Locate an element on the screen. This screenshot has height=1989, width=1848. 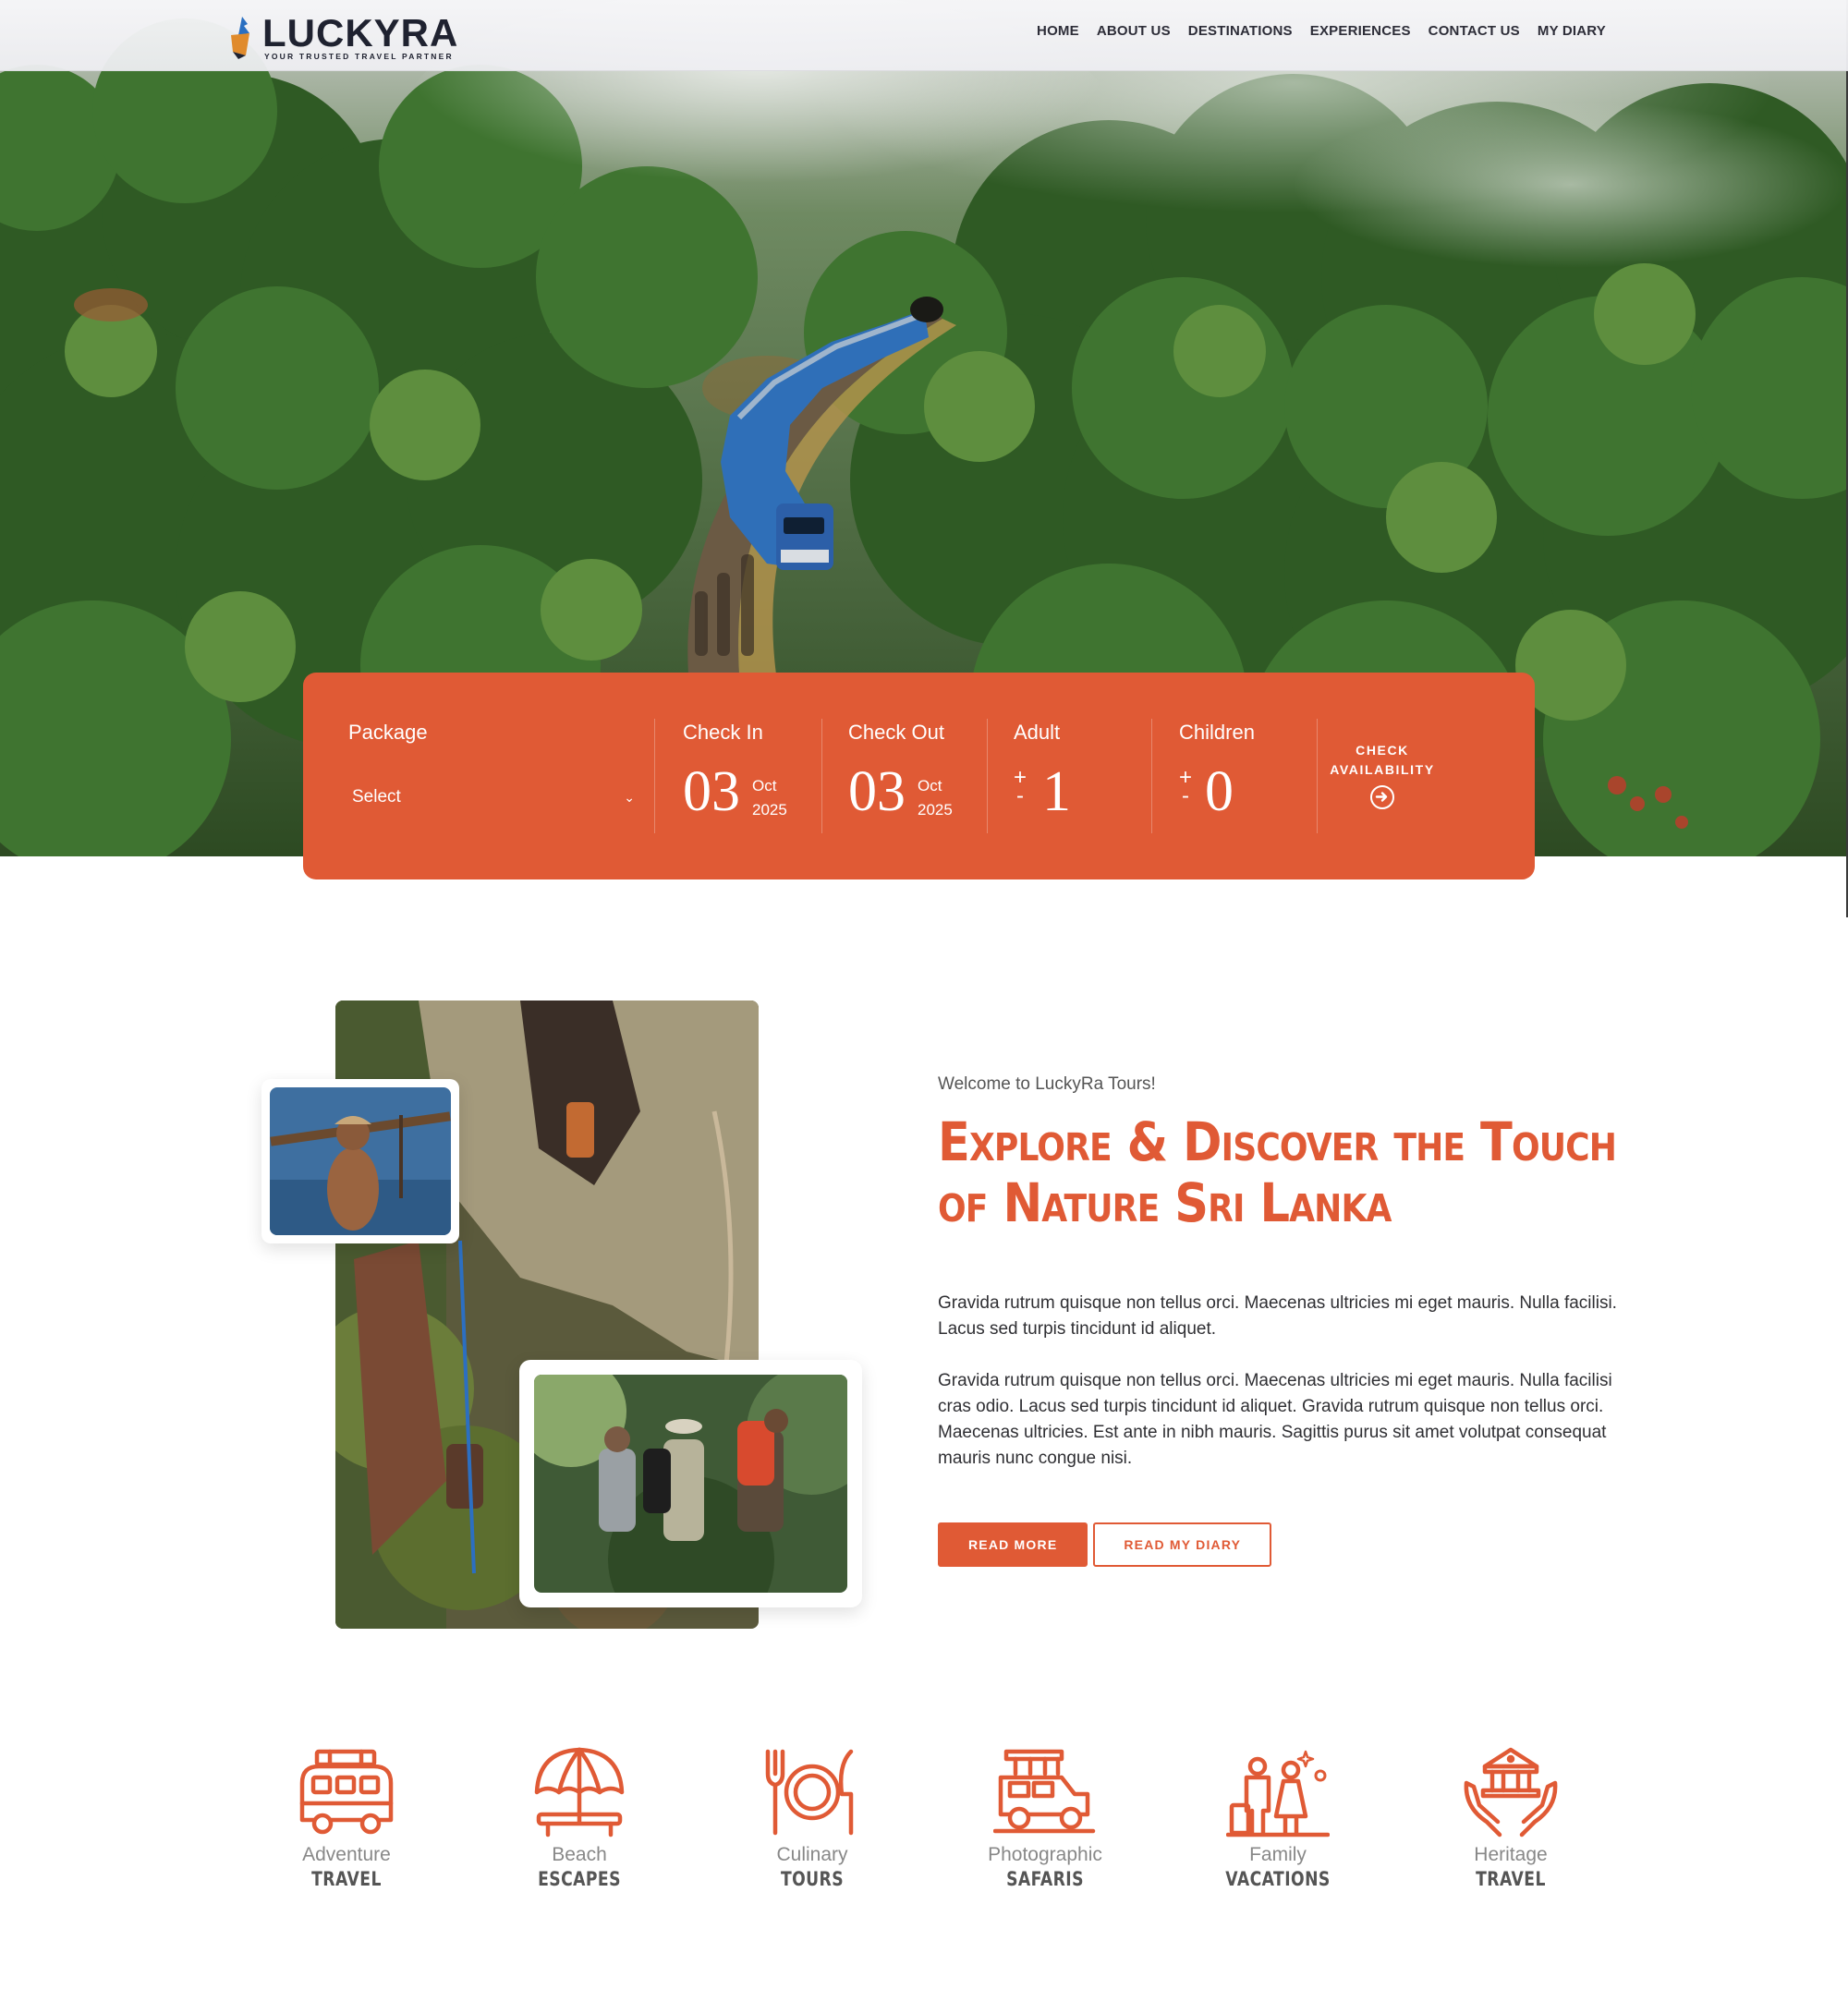
check-out-day: 03 is located at coordinates (877, 791).